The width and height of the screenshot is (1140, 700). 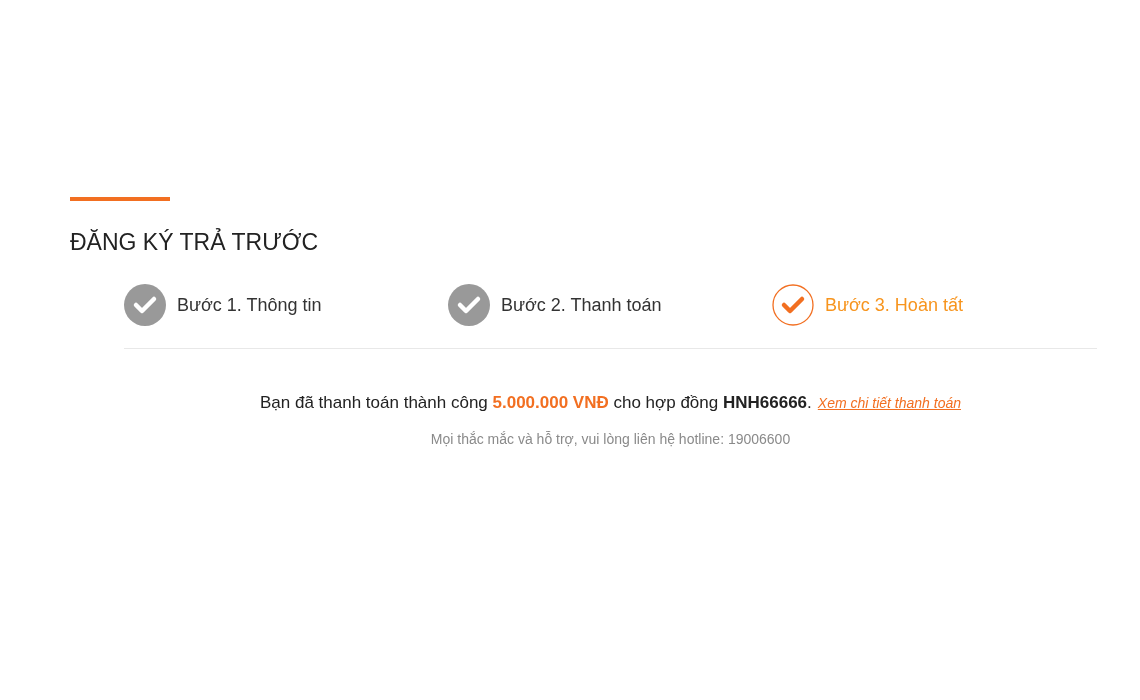 I want to click on step-label: Bước 1. Thông tin, so click(x=249, y=305).